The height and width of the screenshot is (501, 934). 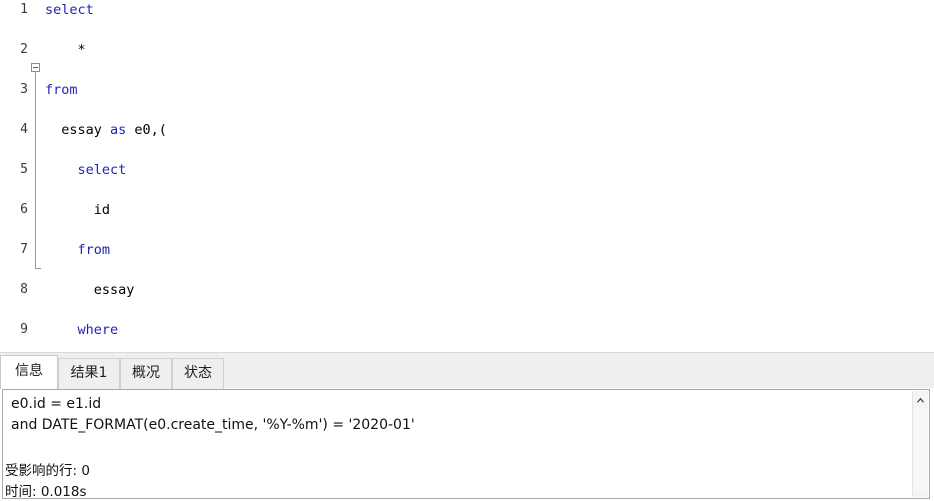 What do you see at coordinates (56, 404) in the screenshot?
I see `message-line: e0.id = e1.id` at bounding box center [56, 404].